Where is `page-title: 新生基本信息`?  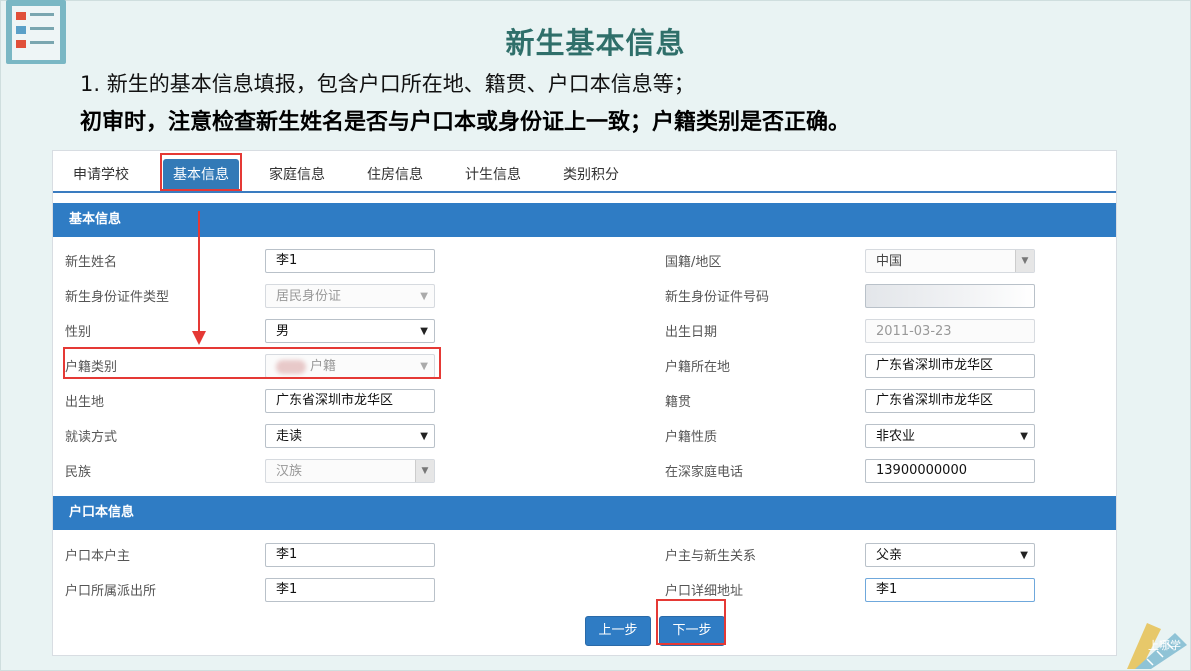
page-title: 新生基本信息 is located at coordinates (595, 43).